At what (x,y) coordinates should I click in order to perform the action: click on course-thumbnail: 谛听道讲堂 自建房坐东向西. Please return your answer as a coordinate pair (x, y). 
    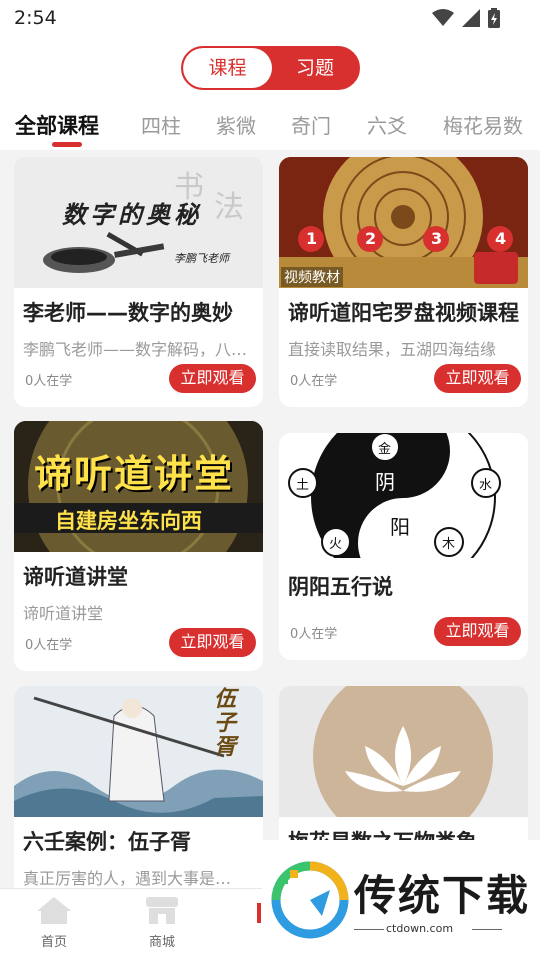
    Looking at the image, I should click on (138, 486).